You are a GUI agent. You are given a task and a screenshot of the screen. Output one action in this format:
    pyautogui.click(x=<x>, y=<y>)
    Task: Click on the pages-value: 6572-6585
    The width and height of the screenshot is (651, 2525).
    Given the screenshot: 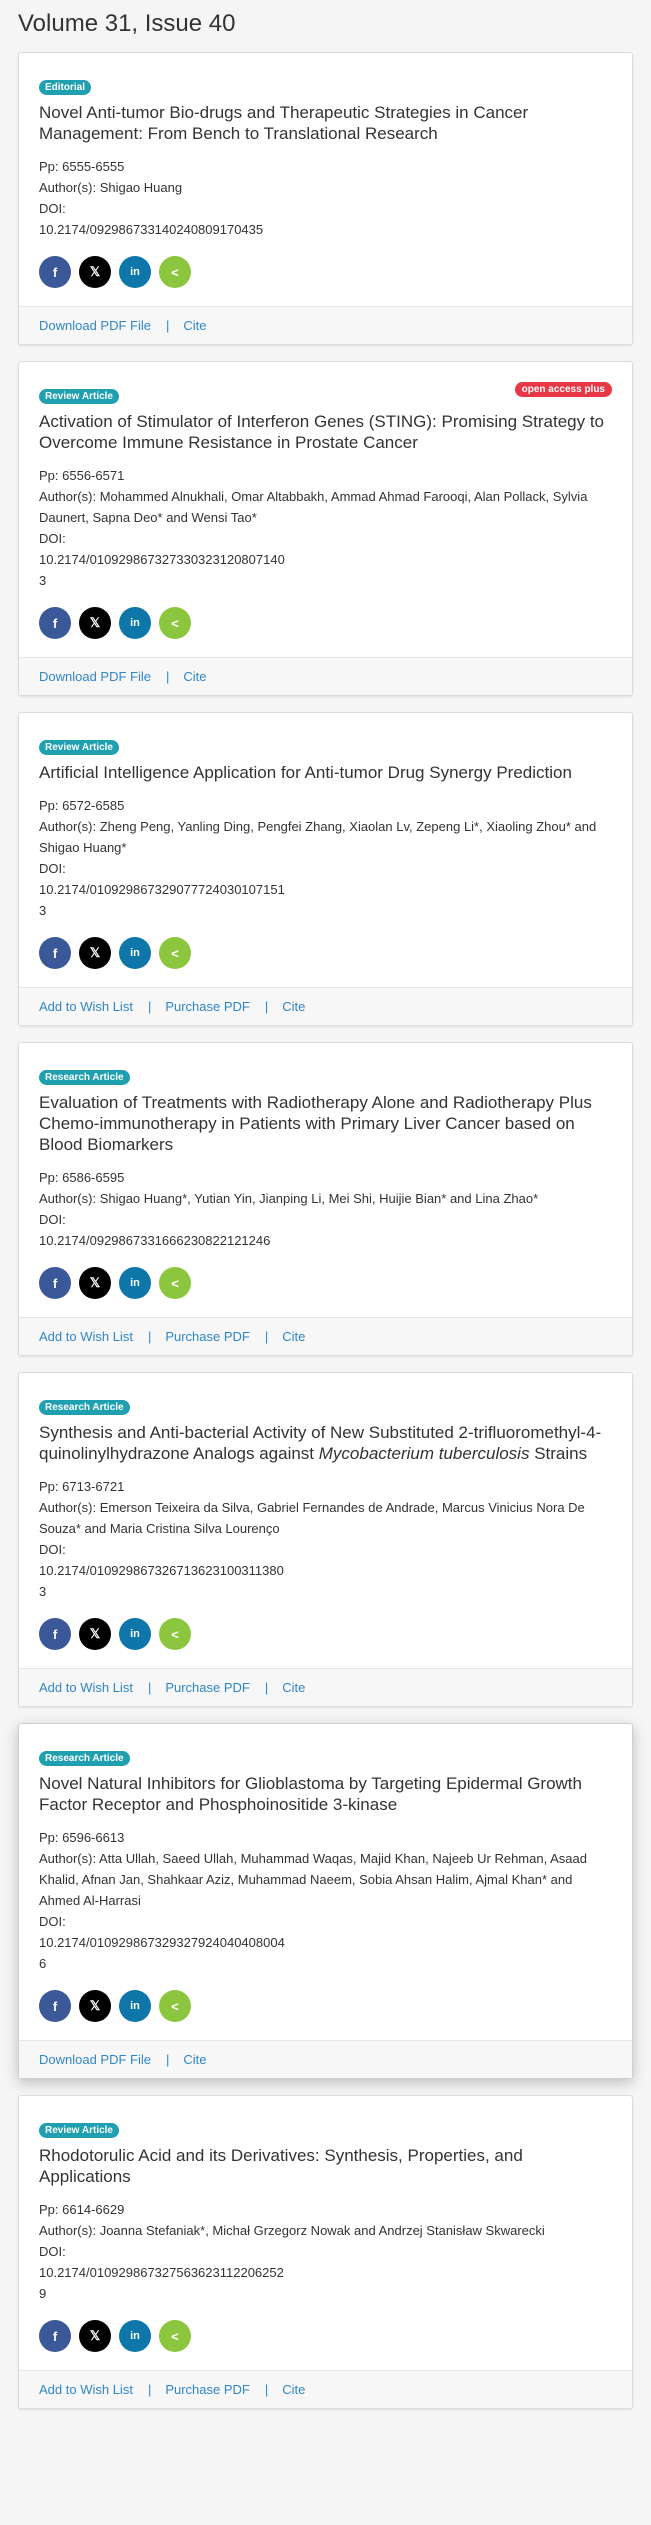 What is the action you would take?
    pyautogui.click(x=93, y=805)
    